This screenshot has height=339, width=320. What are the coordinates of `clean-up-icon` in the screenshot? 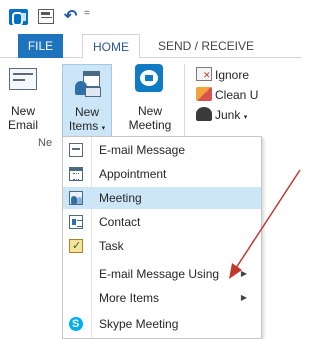 It's located at (204, 94).